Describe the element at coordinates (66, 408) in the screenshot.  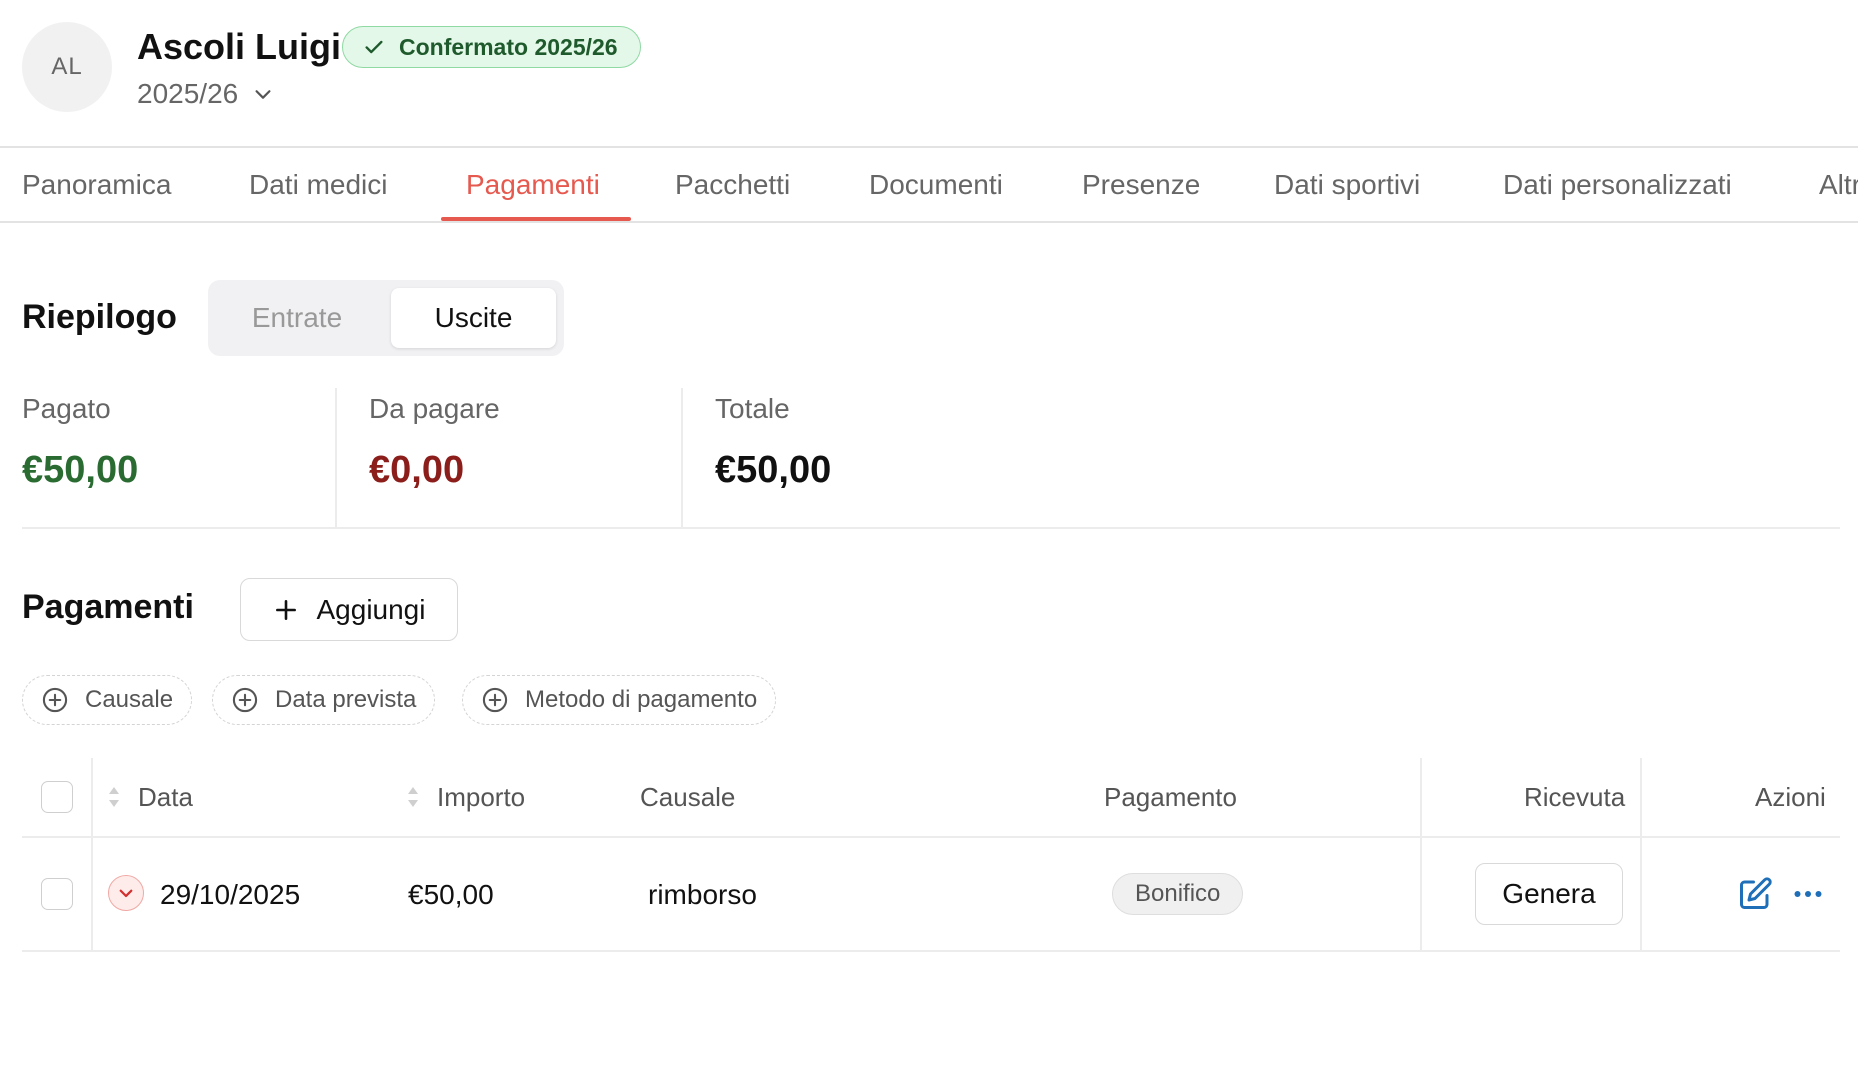
I see `stat-label: Pagato` at that location.